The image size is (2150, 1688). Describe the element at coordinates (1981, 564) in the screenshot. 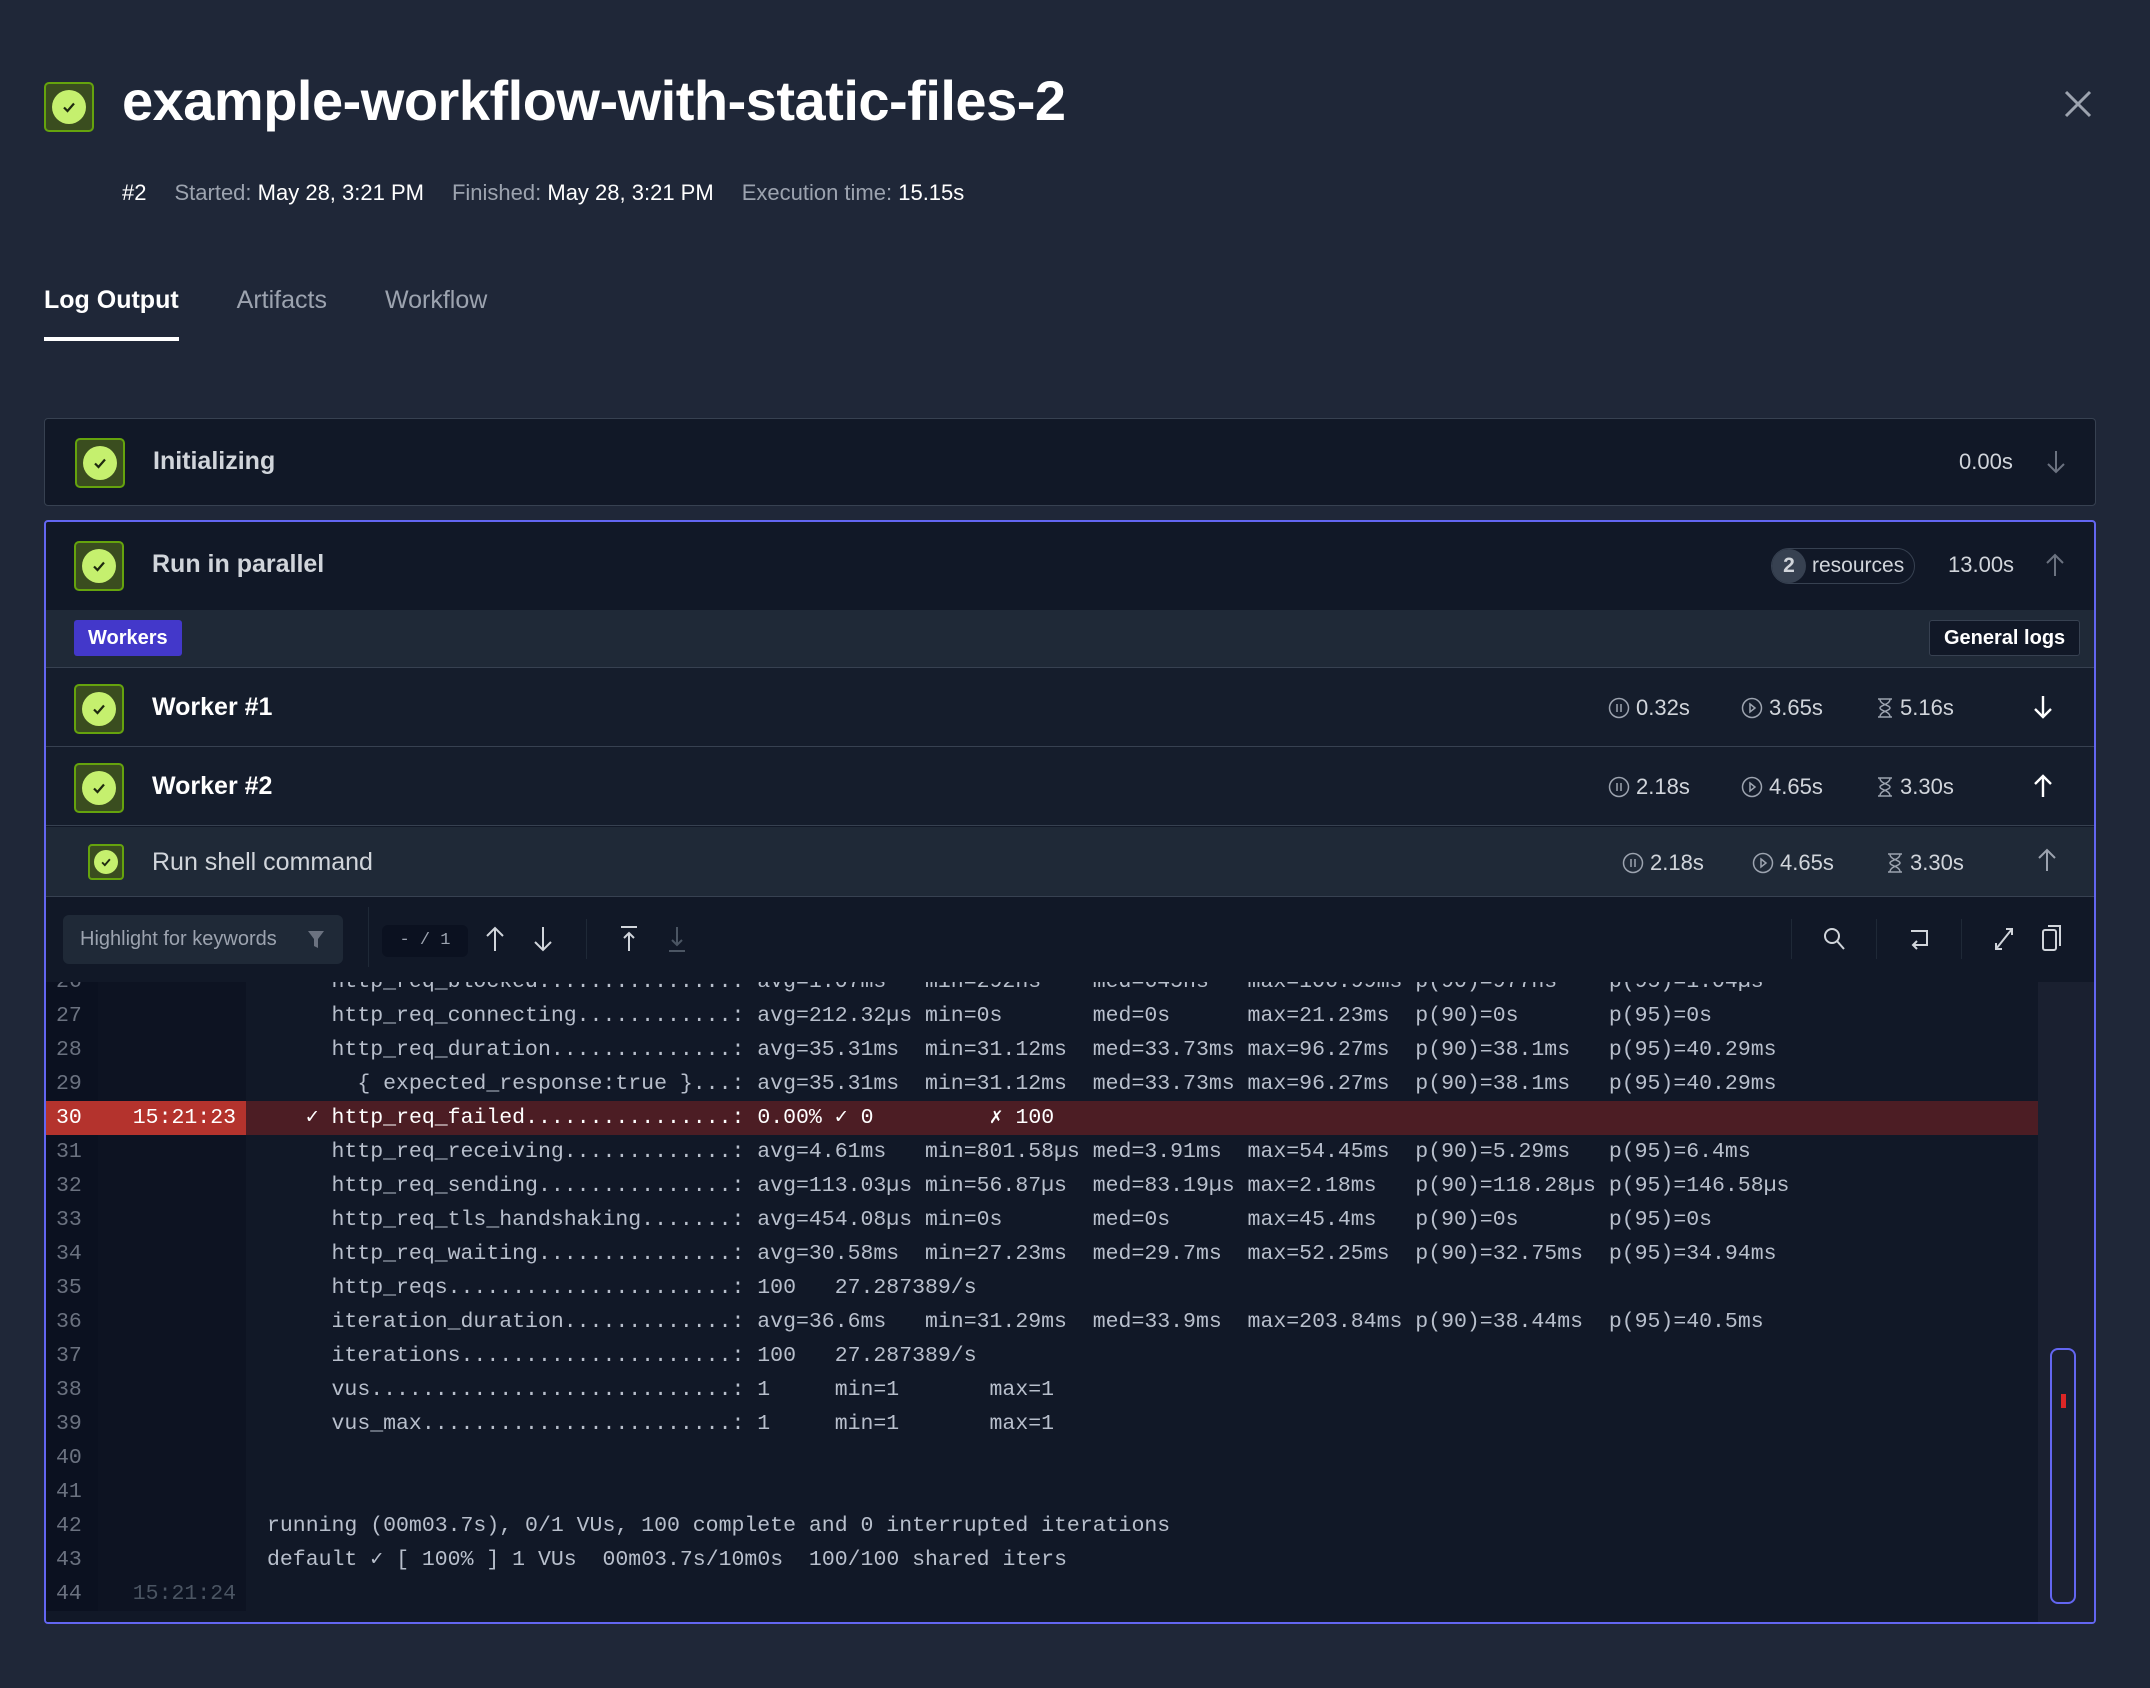

I see `step-duration: 13.00s` at that location.